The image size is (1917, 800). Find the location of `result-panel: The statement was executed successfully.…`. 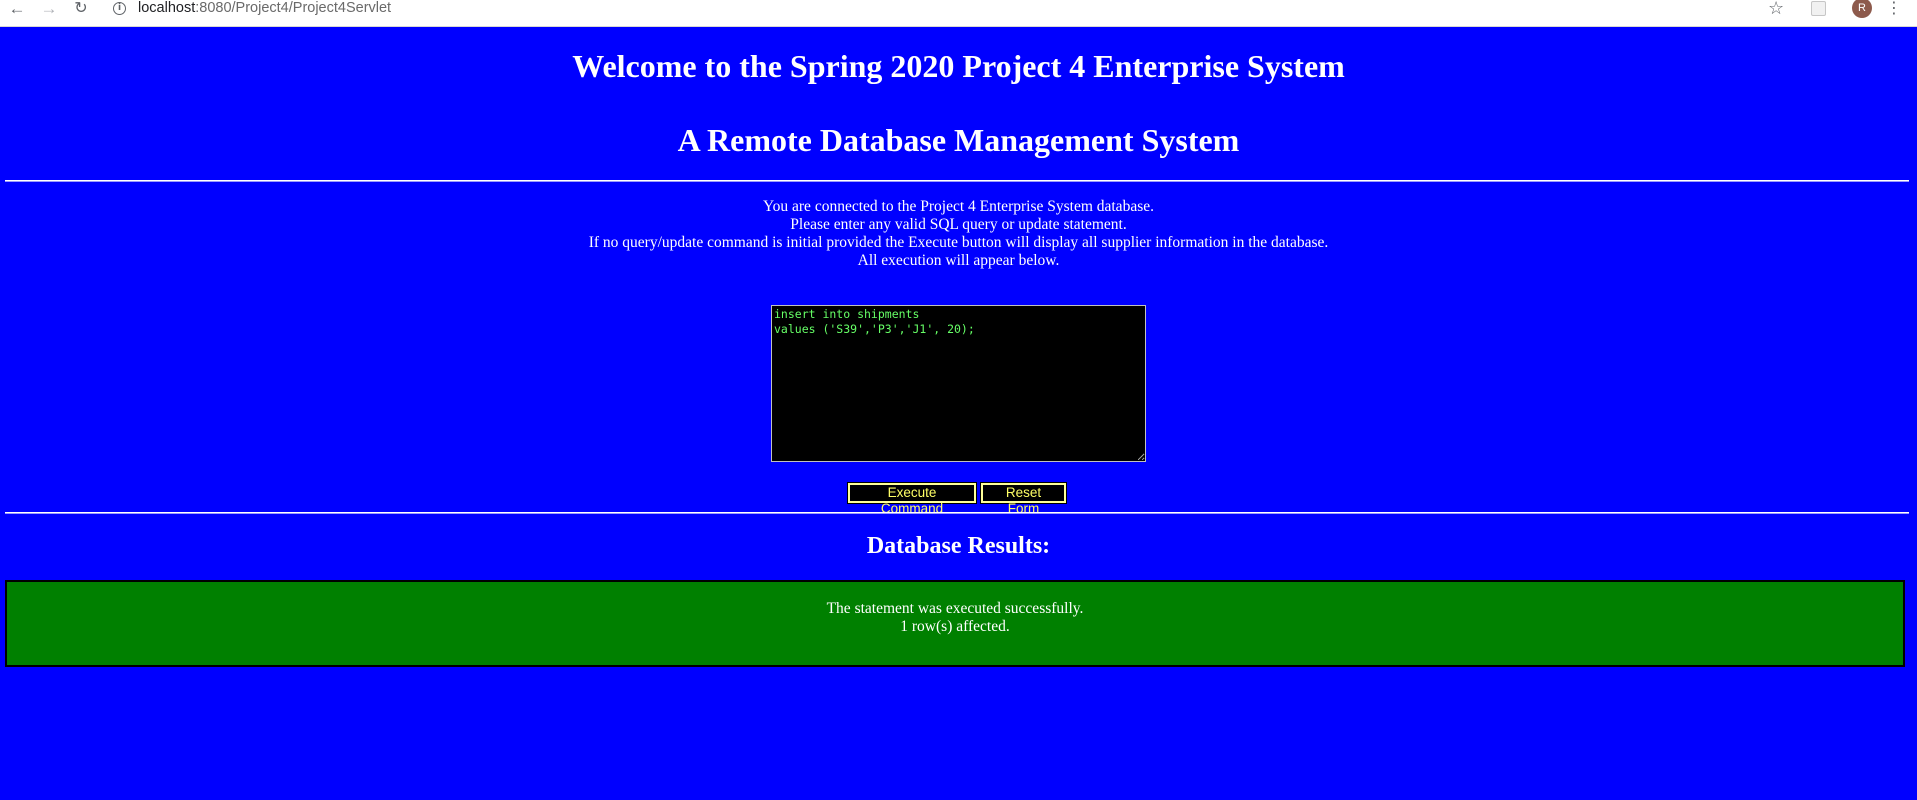

result-panel: The statement was executed successfully.… is located at coordinates (955, 623).